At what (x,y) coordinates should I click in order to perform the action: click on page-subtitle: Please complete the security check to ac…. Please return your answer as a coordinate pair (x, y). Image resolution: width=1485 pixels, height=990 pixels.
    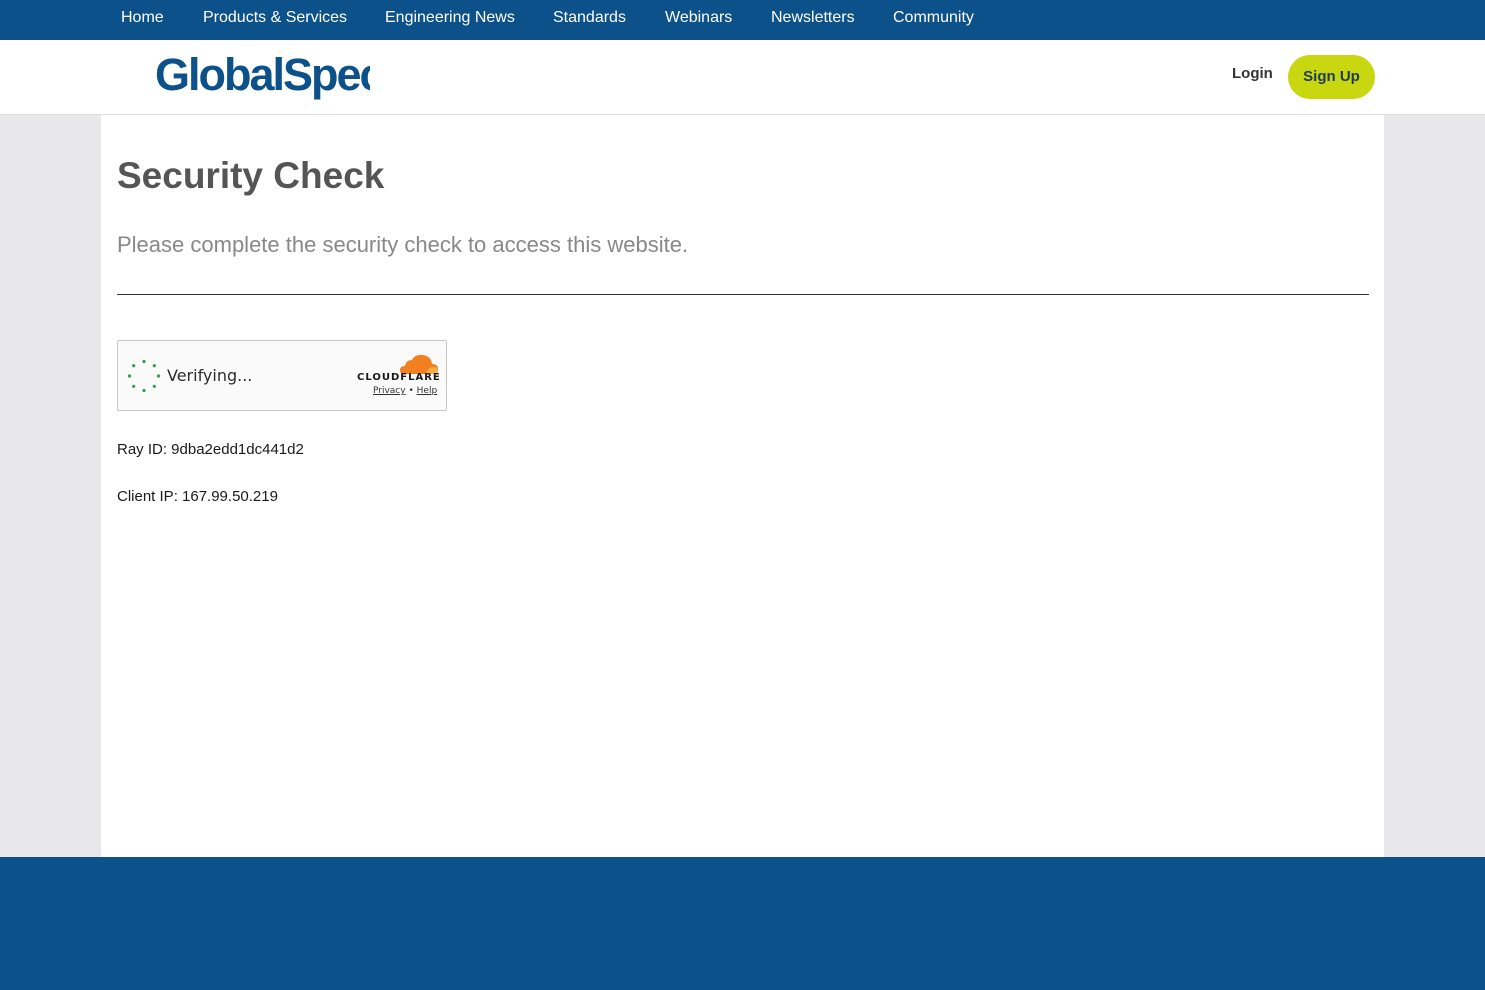
    Looking at the image, I should click on (403, 244).